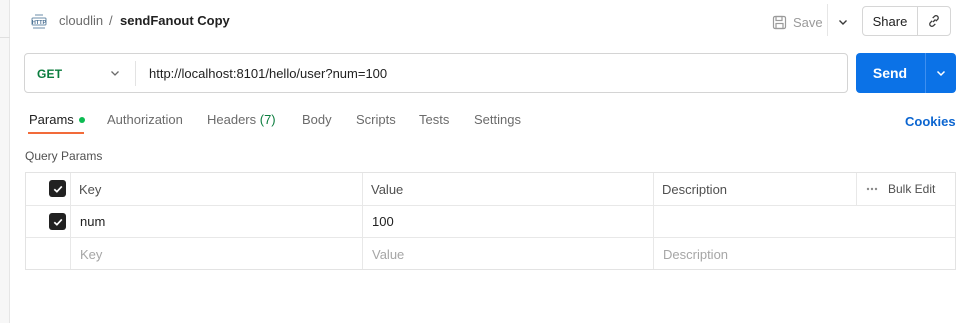 This screenshot has width=980, height=323. I want to click on share-button: Share, so click(890, 21).